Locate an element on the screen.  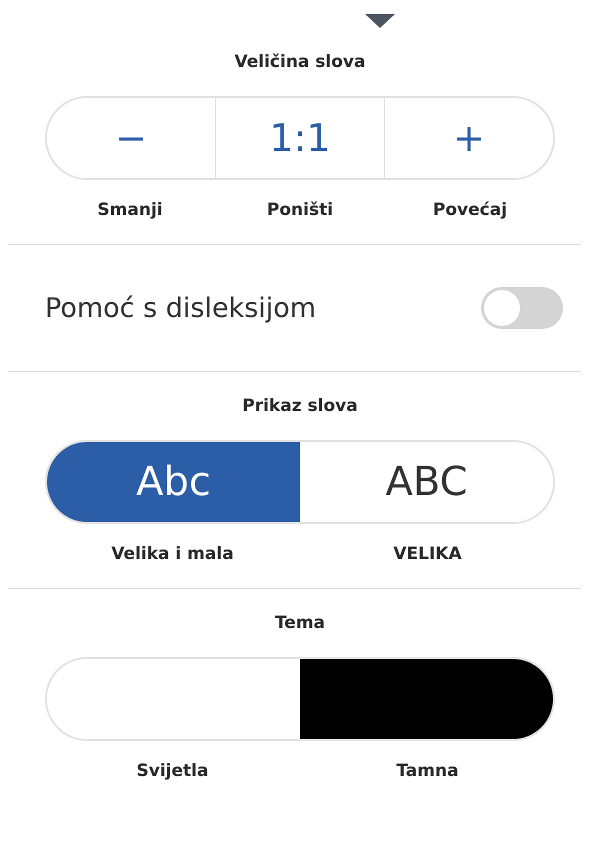
font-size-button: − is located at coordinates (131, 138).